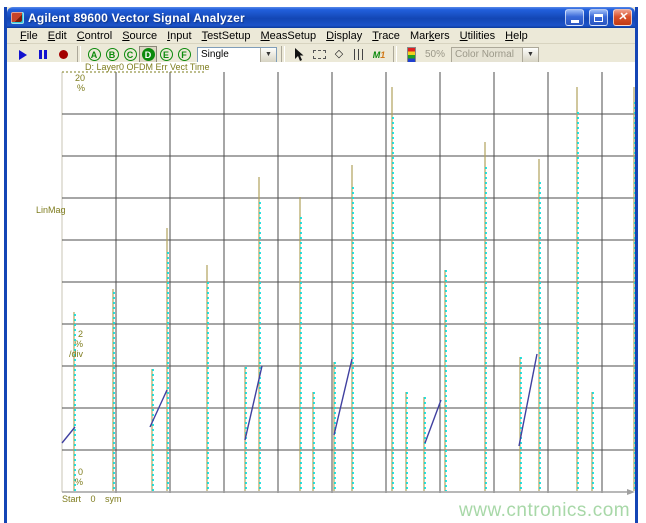 This screenshot has height=523, width=646. I want to click on marker-diamond-tool: ◇, so click(339, 55).